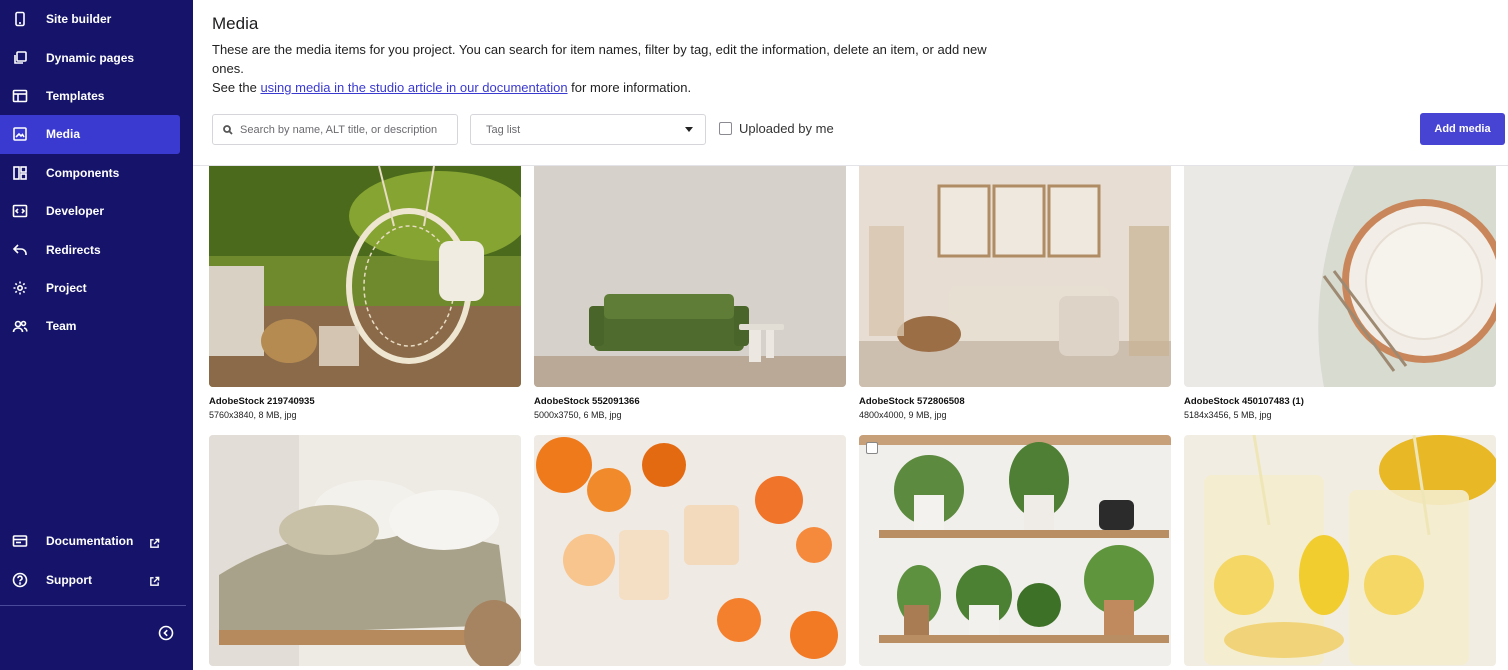 This screenshot has height=670, width=1508. I want to click on sidebar-item-label: Documentation, so click(90, 541).